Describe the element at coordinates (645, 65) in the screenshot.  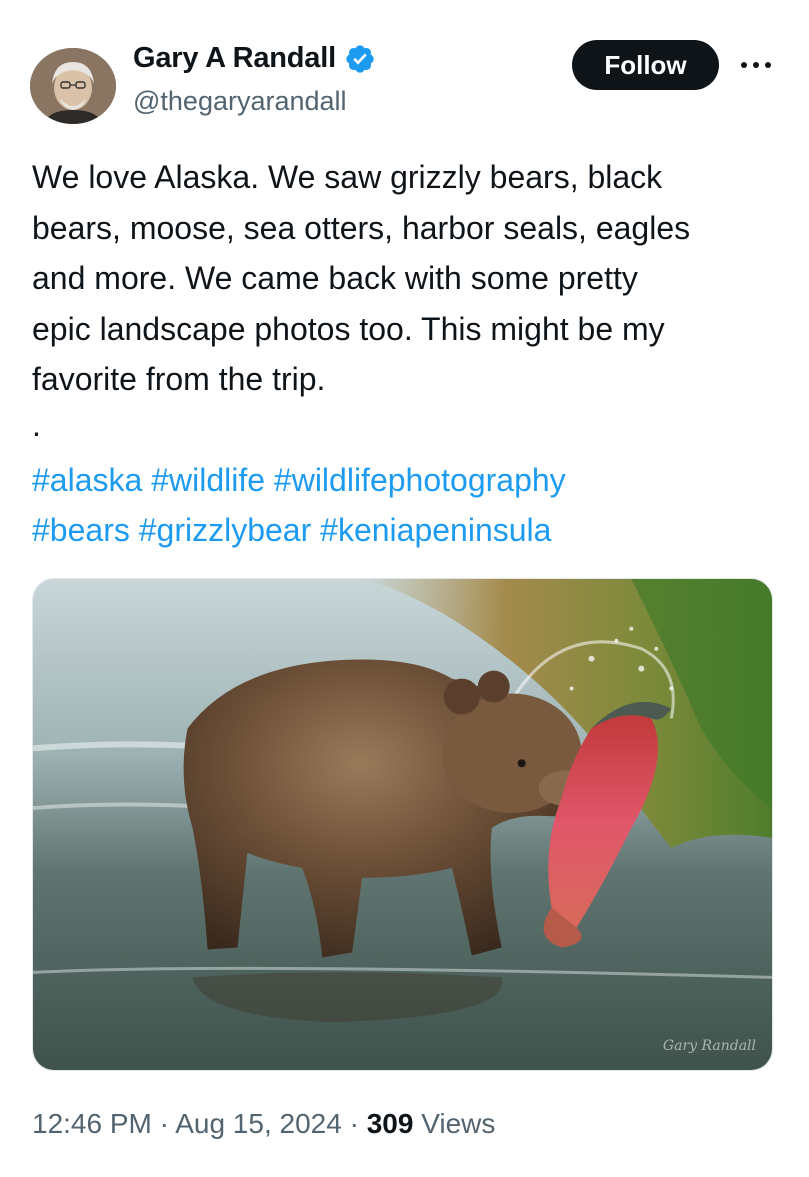
I see `follow-button: Follow` at that location.